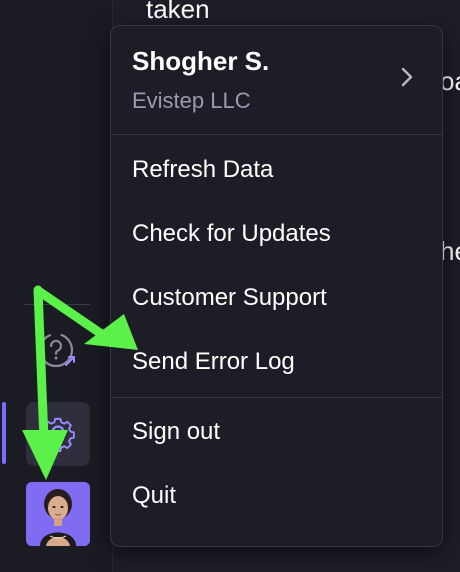  I want to click on account-header: Shogher S. Evistep LLC, so click(276, 80).